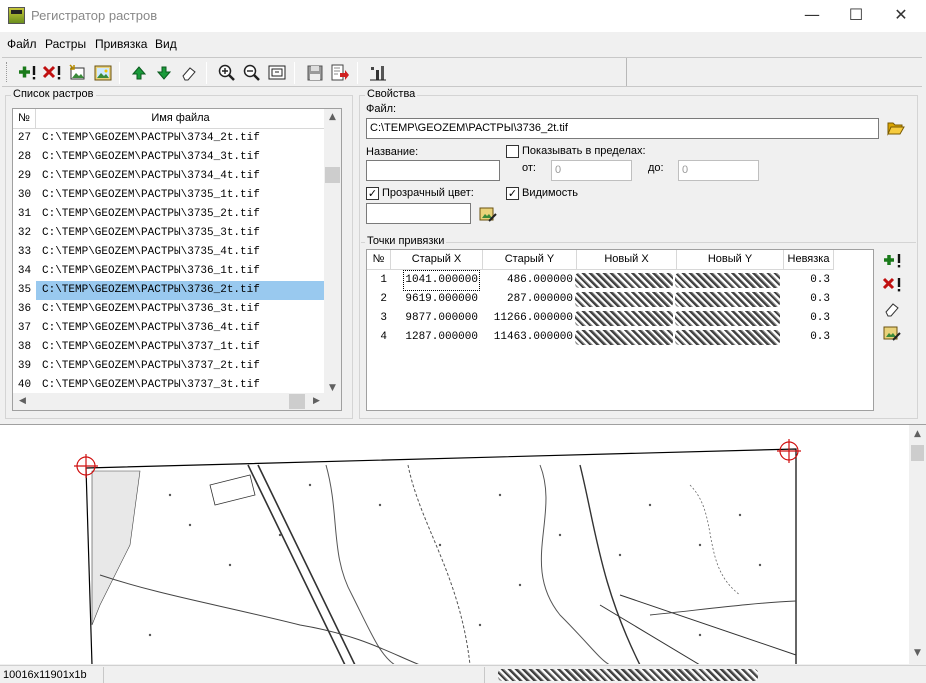 This screenshot has width=926, height=683. Describe the element at coordinates (180, 118) in the screenshot. I see `column-header-file: Имя файла` at that location.